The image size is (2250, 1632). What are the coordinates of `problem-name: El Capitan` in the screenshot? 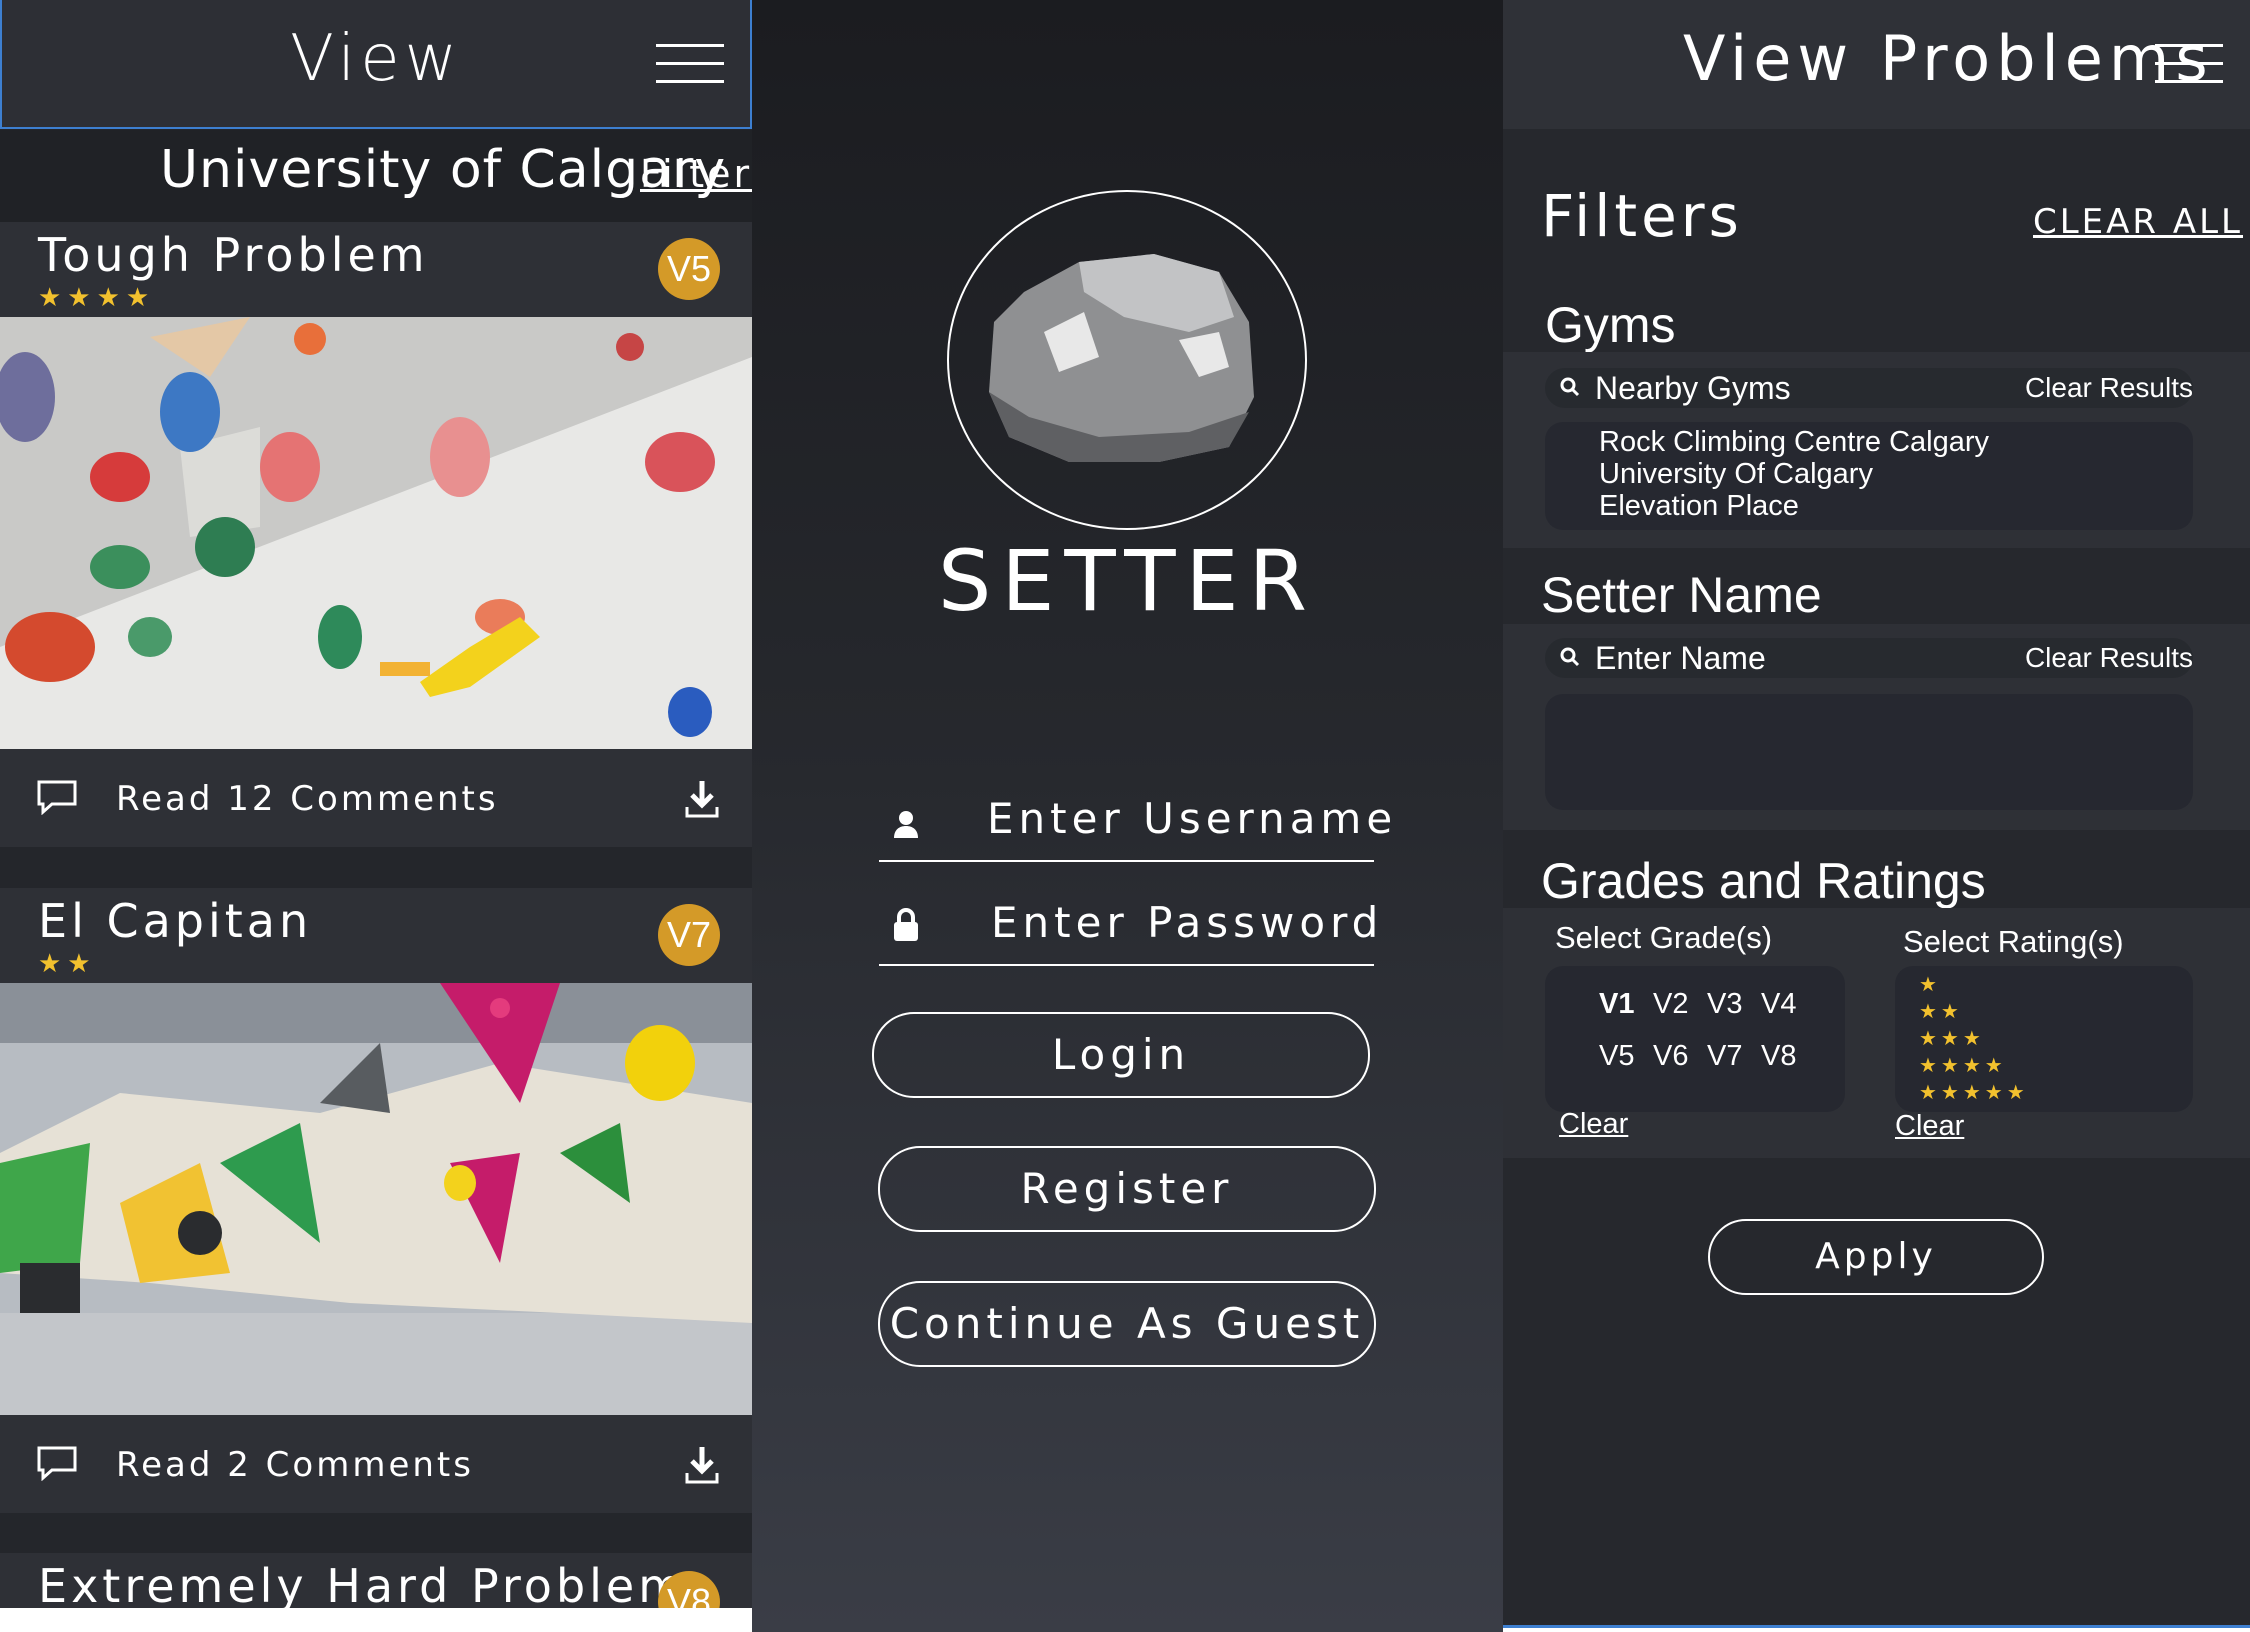 It's located at (175, 921).